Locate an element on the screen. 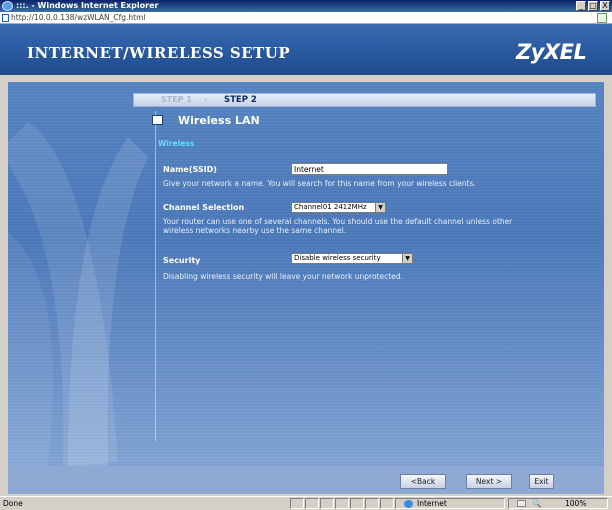  zyxel-logo: ZyXEL is located at coordinates (551, 52).